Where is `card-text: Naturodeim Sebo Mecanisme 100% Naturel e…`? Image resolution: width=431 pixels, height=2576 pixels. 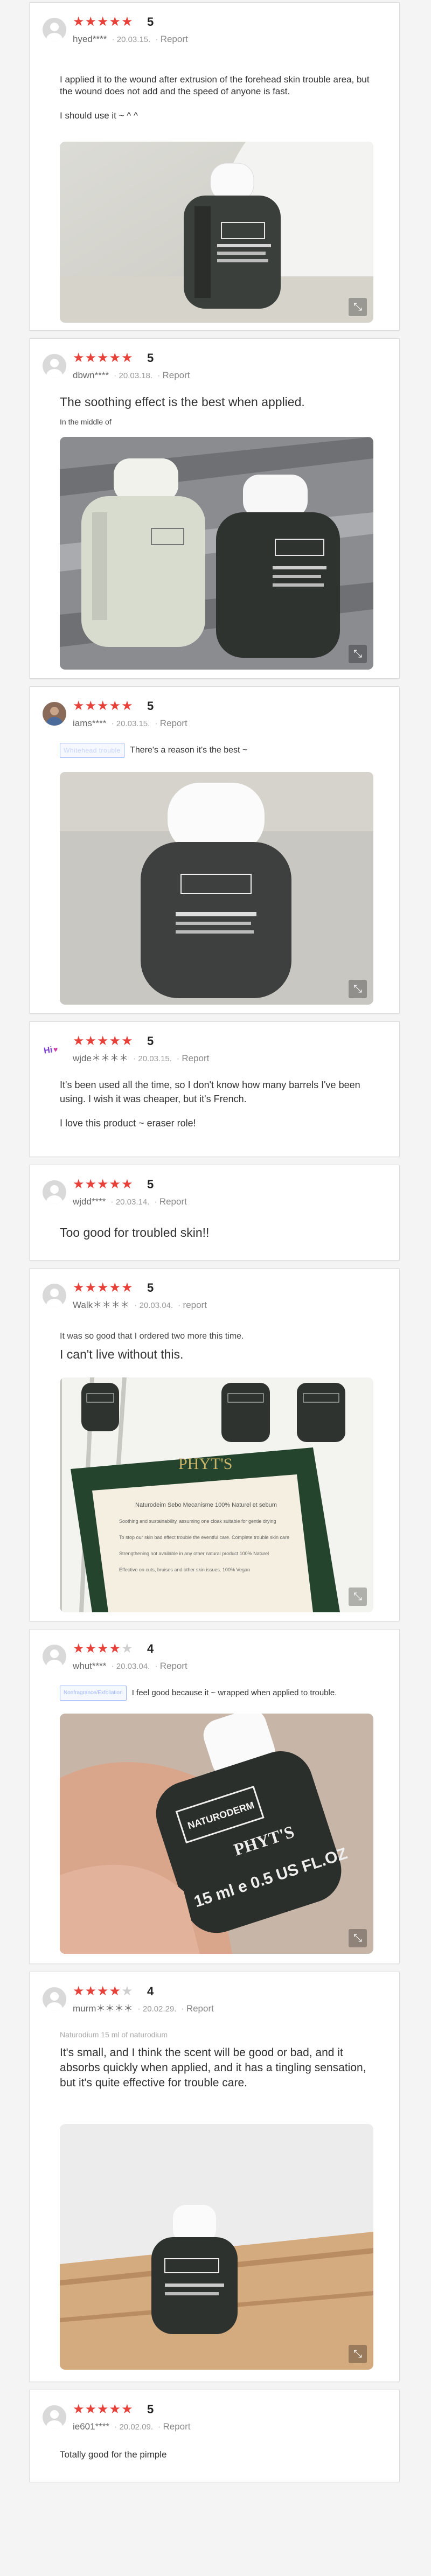 card-text: Naturodeim Sebo Mecanisme 100% Naturel e… is located at coordinates (206, 1505).